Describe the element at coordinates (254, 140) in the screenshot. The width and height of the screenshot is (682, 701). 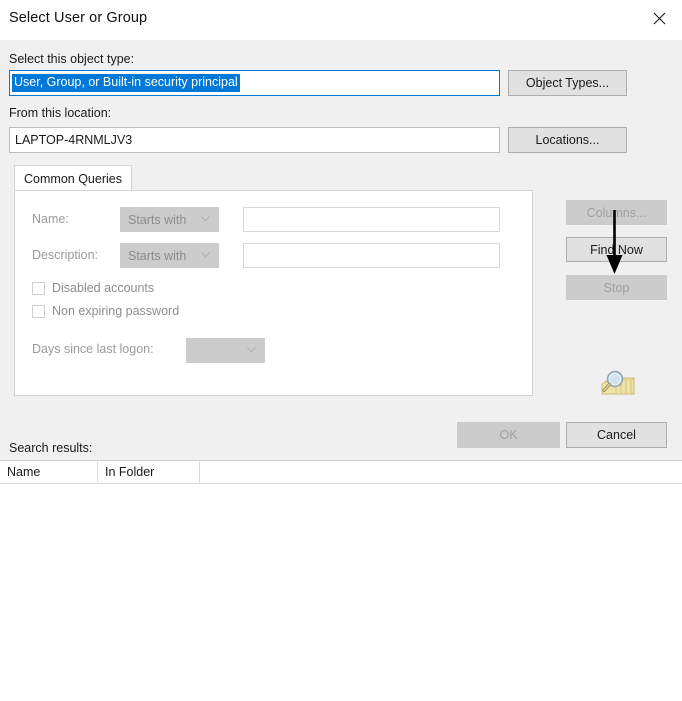
I see `location-input: LAPTOP-4RNMLJV3` at that location.